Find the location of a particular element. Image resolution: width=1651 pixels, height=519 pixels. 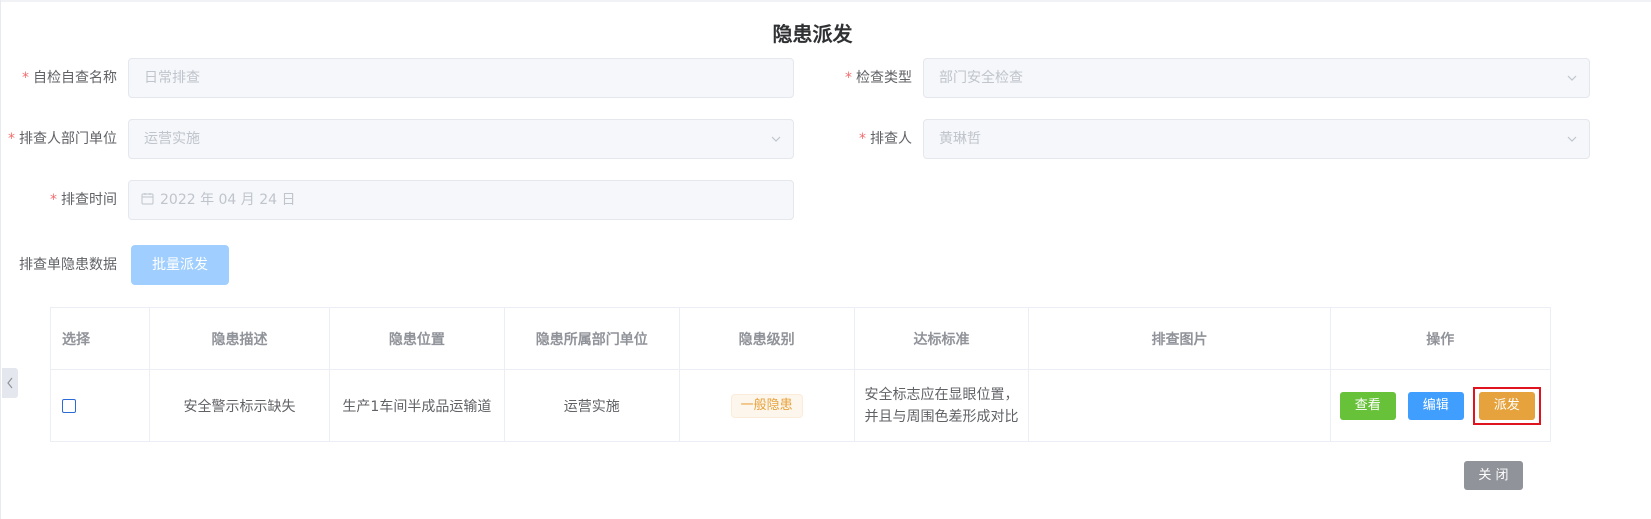

standard-cell: 安全标志应在显眼位置， 并且与周围色差形成对比 is located at coordinates (941, 405).